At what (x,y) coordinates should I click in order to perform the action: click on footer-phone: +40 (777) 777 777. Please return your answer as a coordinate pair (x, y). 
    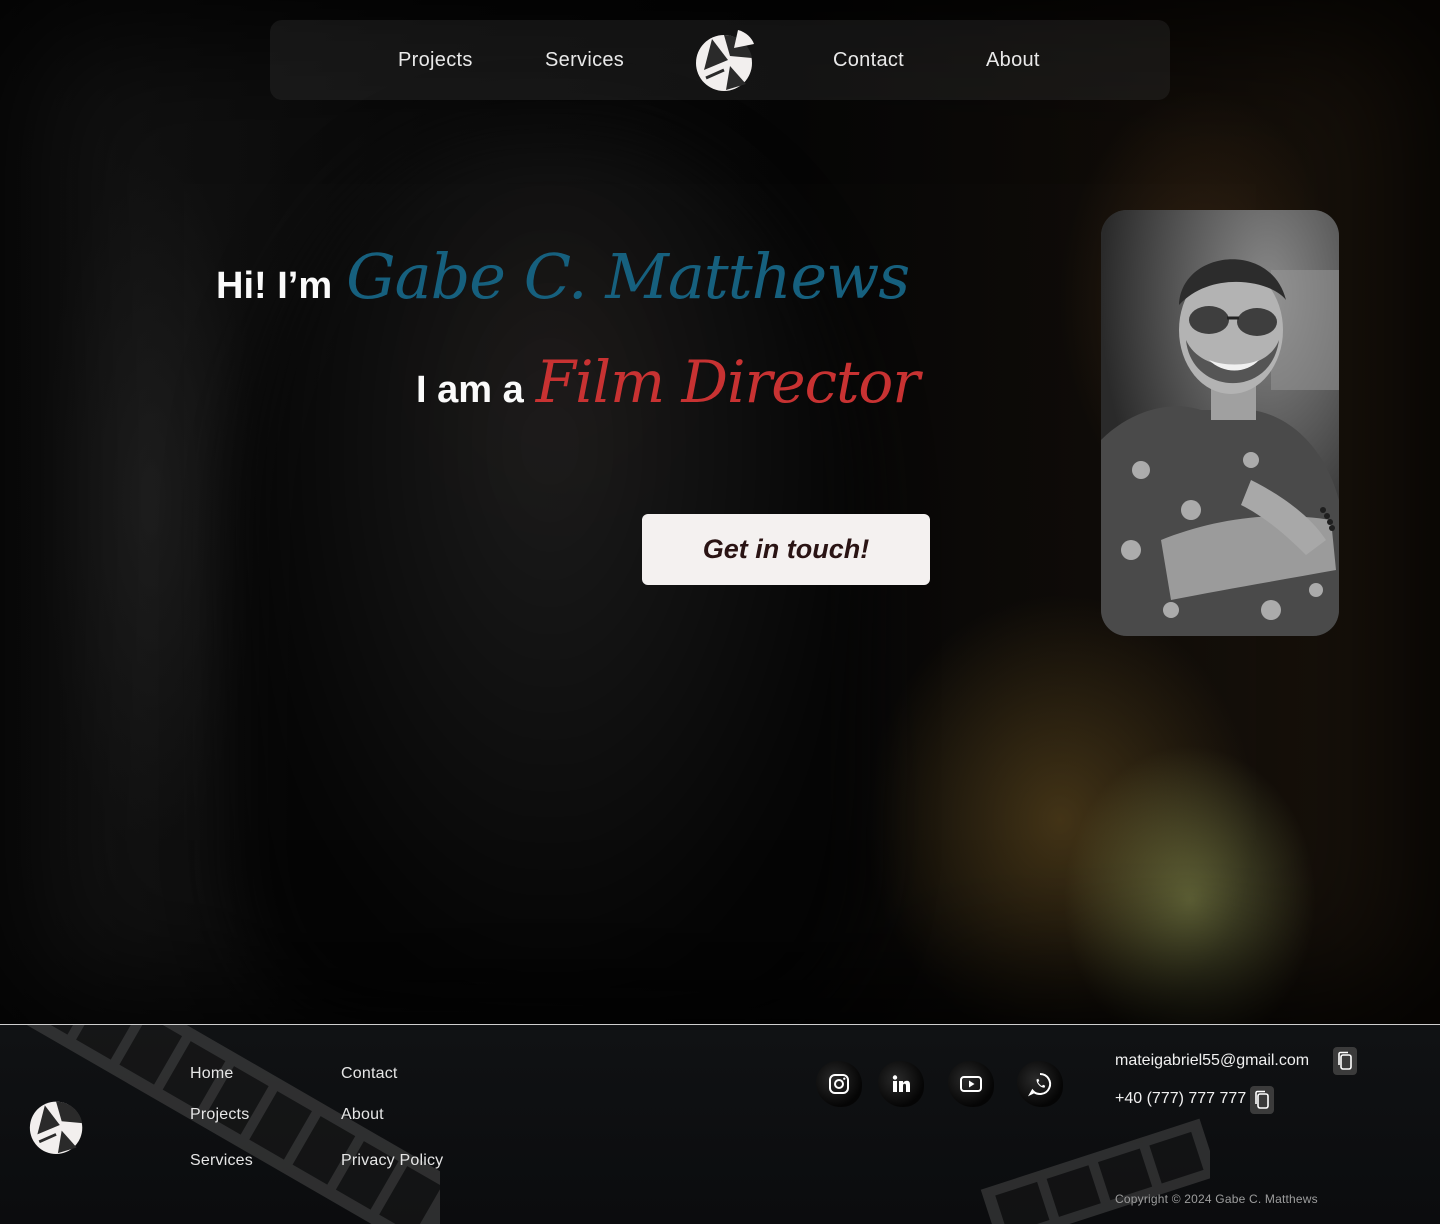
    Looking at the image, I should click on (1181, 1098).